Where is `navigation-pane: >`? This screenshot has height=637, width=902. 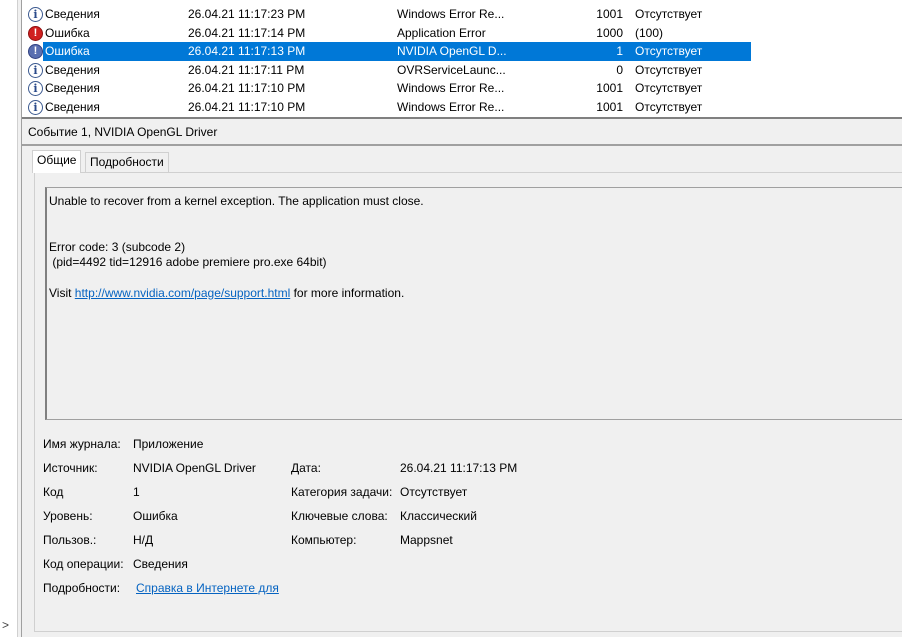
navigation-pane: > is located at coordinates (9, 318).